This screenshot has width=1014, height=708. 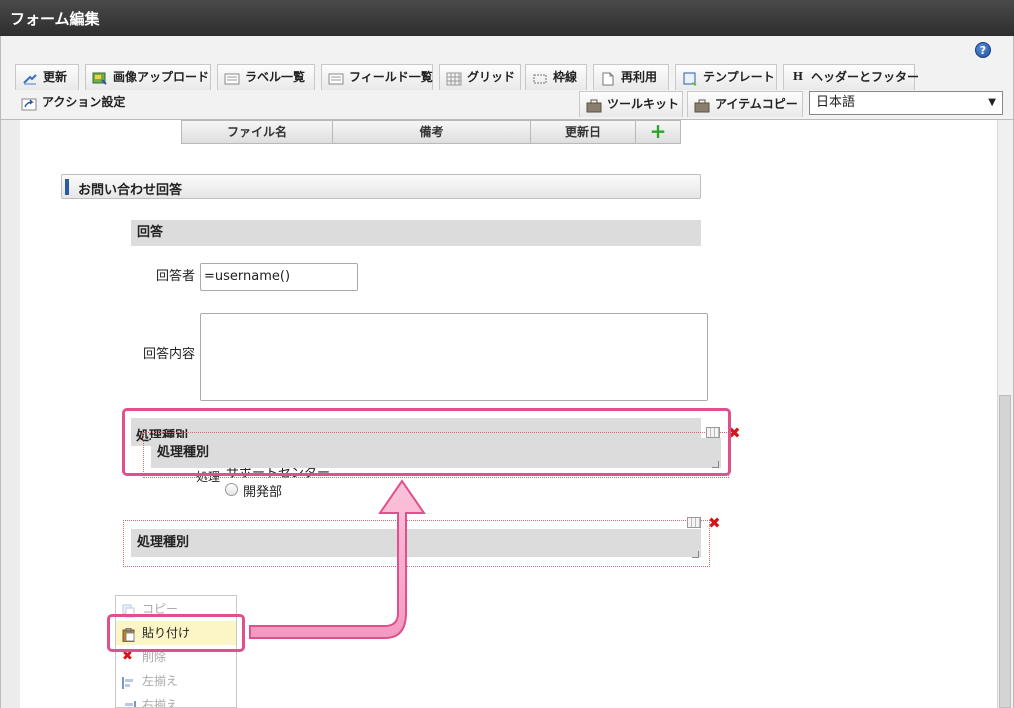 I want to click on update-icon, so click(x=30, y=77).